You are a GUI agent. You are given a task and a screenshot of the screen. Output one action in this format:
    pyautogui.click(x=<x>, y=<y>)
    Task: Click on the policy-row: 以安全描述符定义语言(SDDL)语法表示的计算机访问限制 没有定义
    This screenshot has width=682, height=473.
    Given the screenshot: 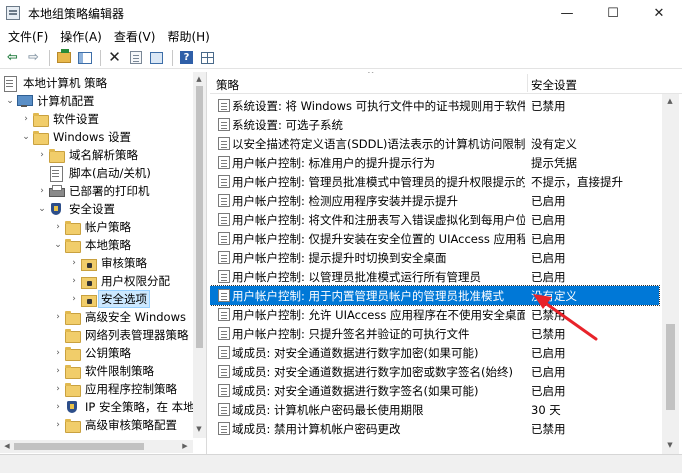 What is the action you would take?
    pyautogui.click(x=434, y=143)
    